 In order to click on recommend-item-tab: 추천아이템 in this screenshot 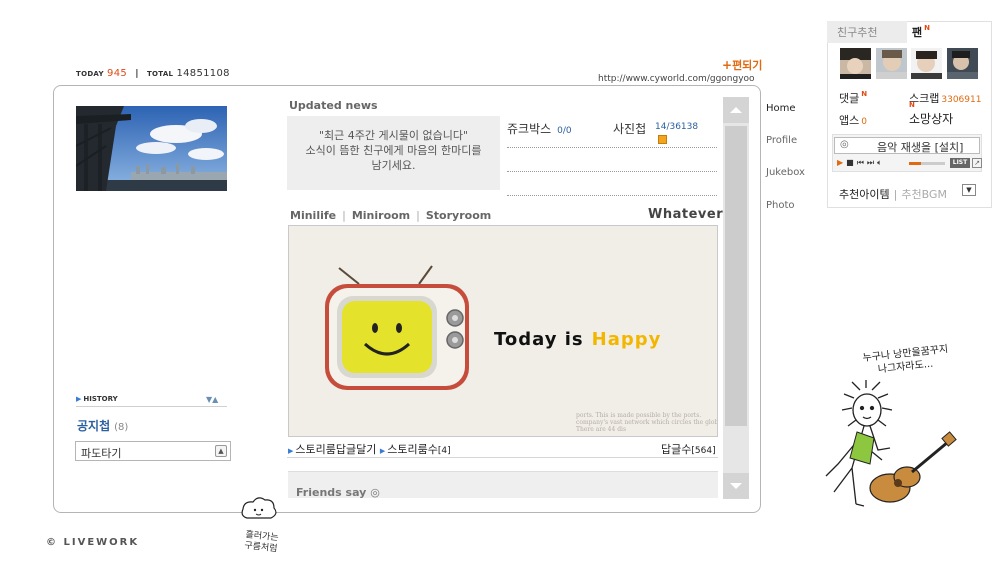, I will do `click(864, 194)`.